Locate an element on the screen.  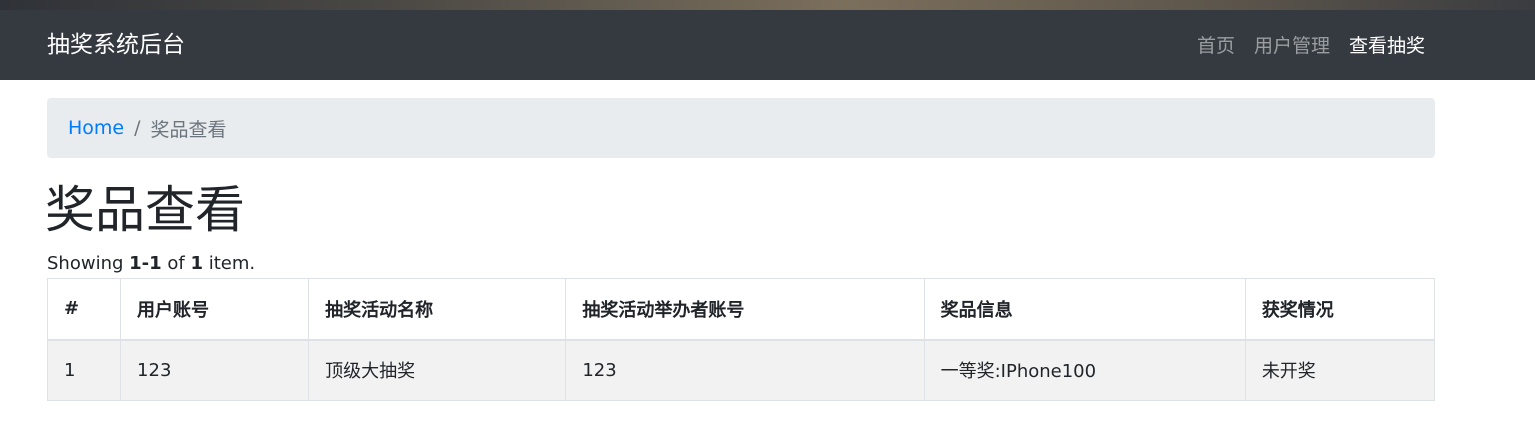
breadcrumb: Home / 奖品查看 is located at coordinates (741, 128).